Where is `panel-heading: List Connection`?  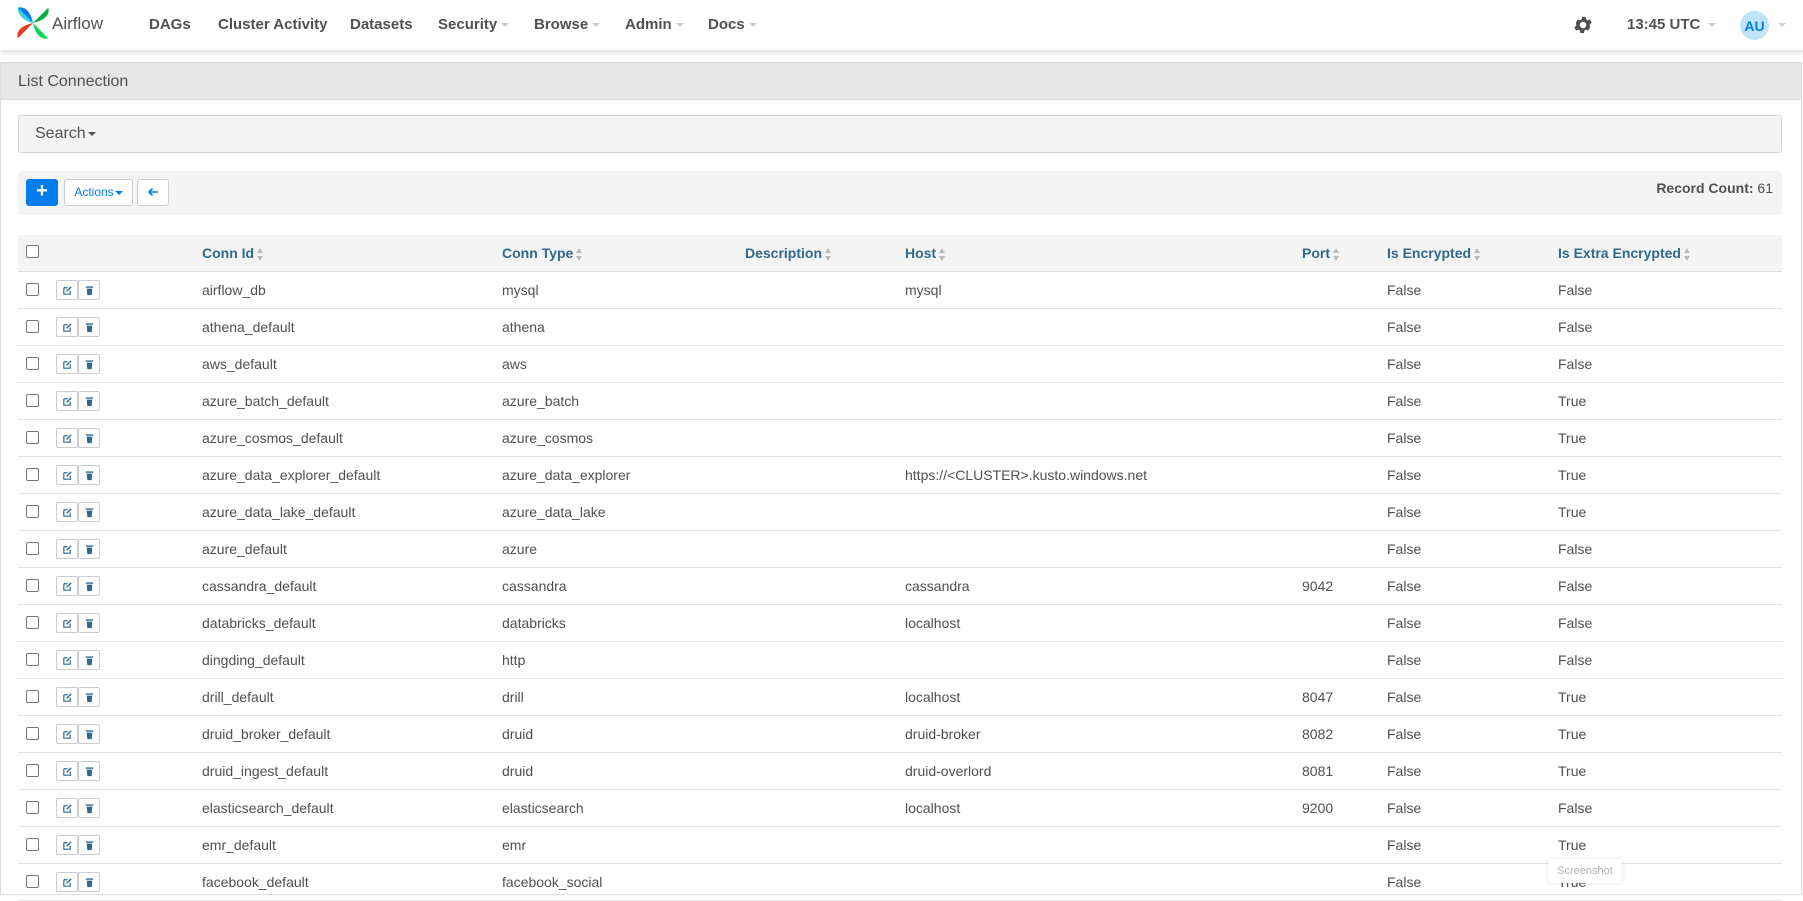
panel-heading: List Connection is located at coordinates (901, 81).